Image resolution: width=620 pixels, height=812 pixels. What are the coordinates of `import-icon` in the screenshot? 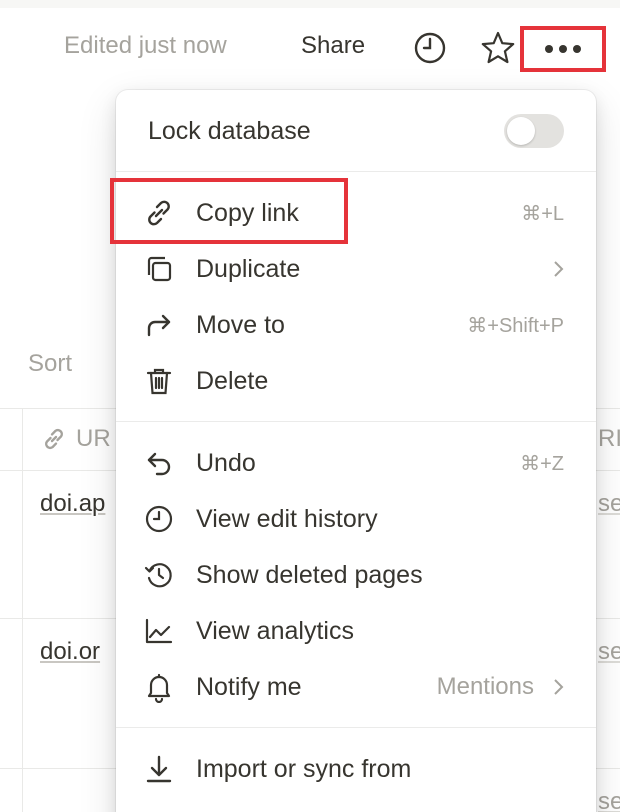 It's located at (159, 769).